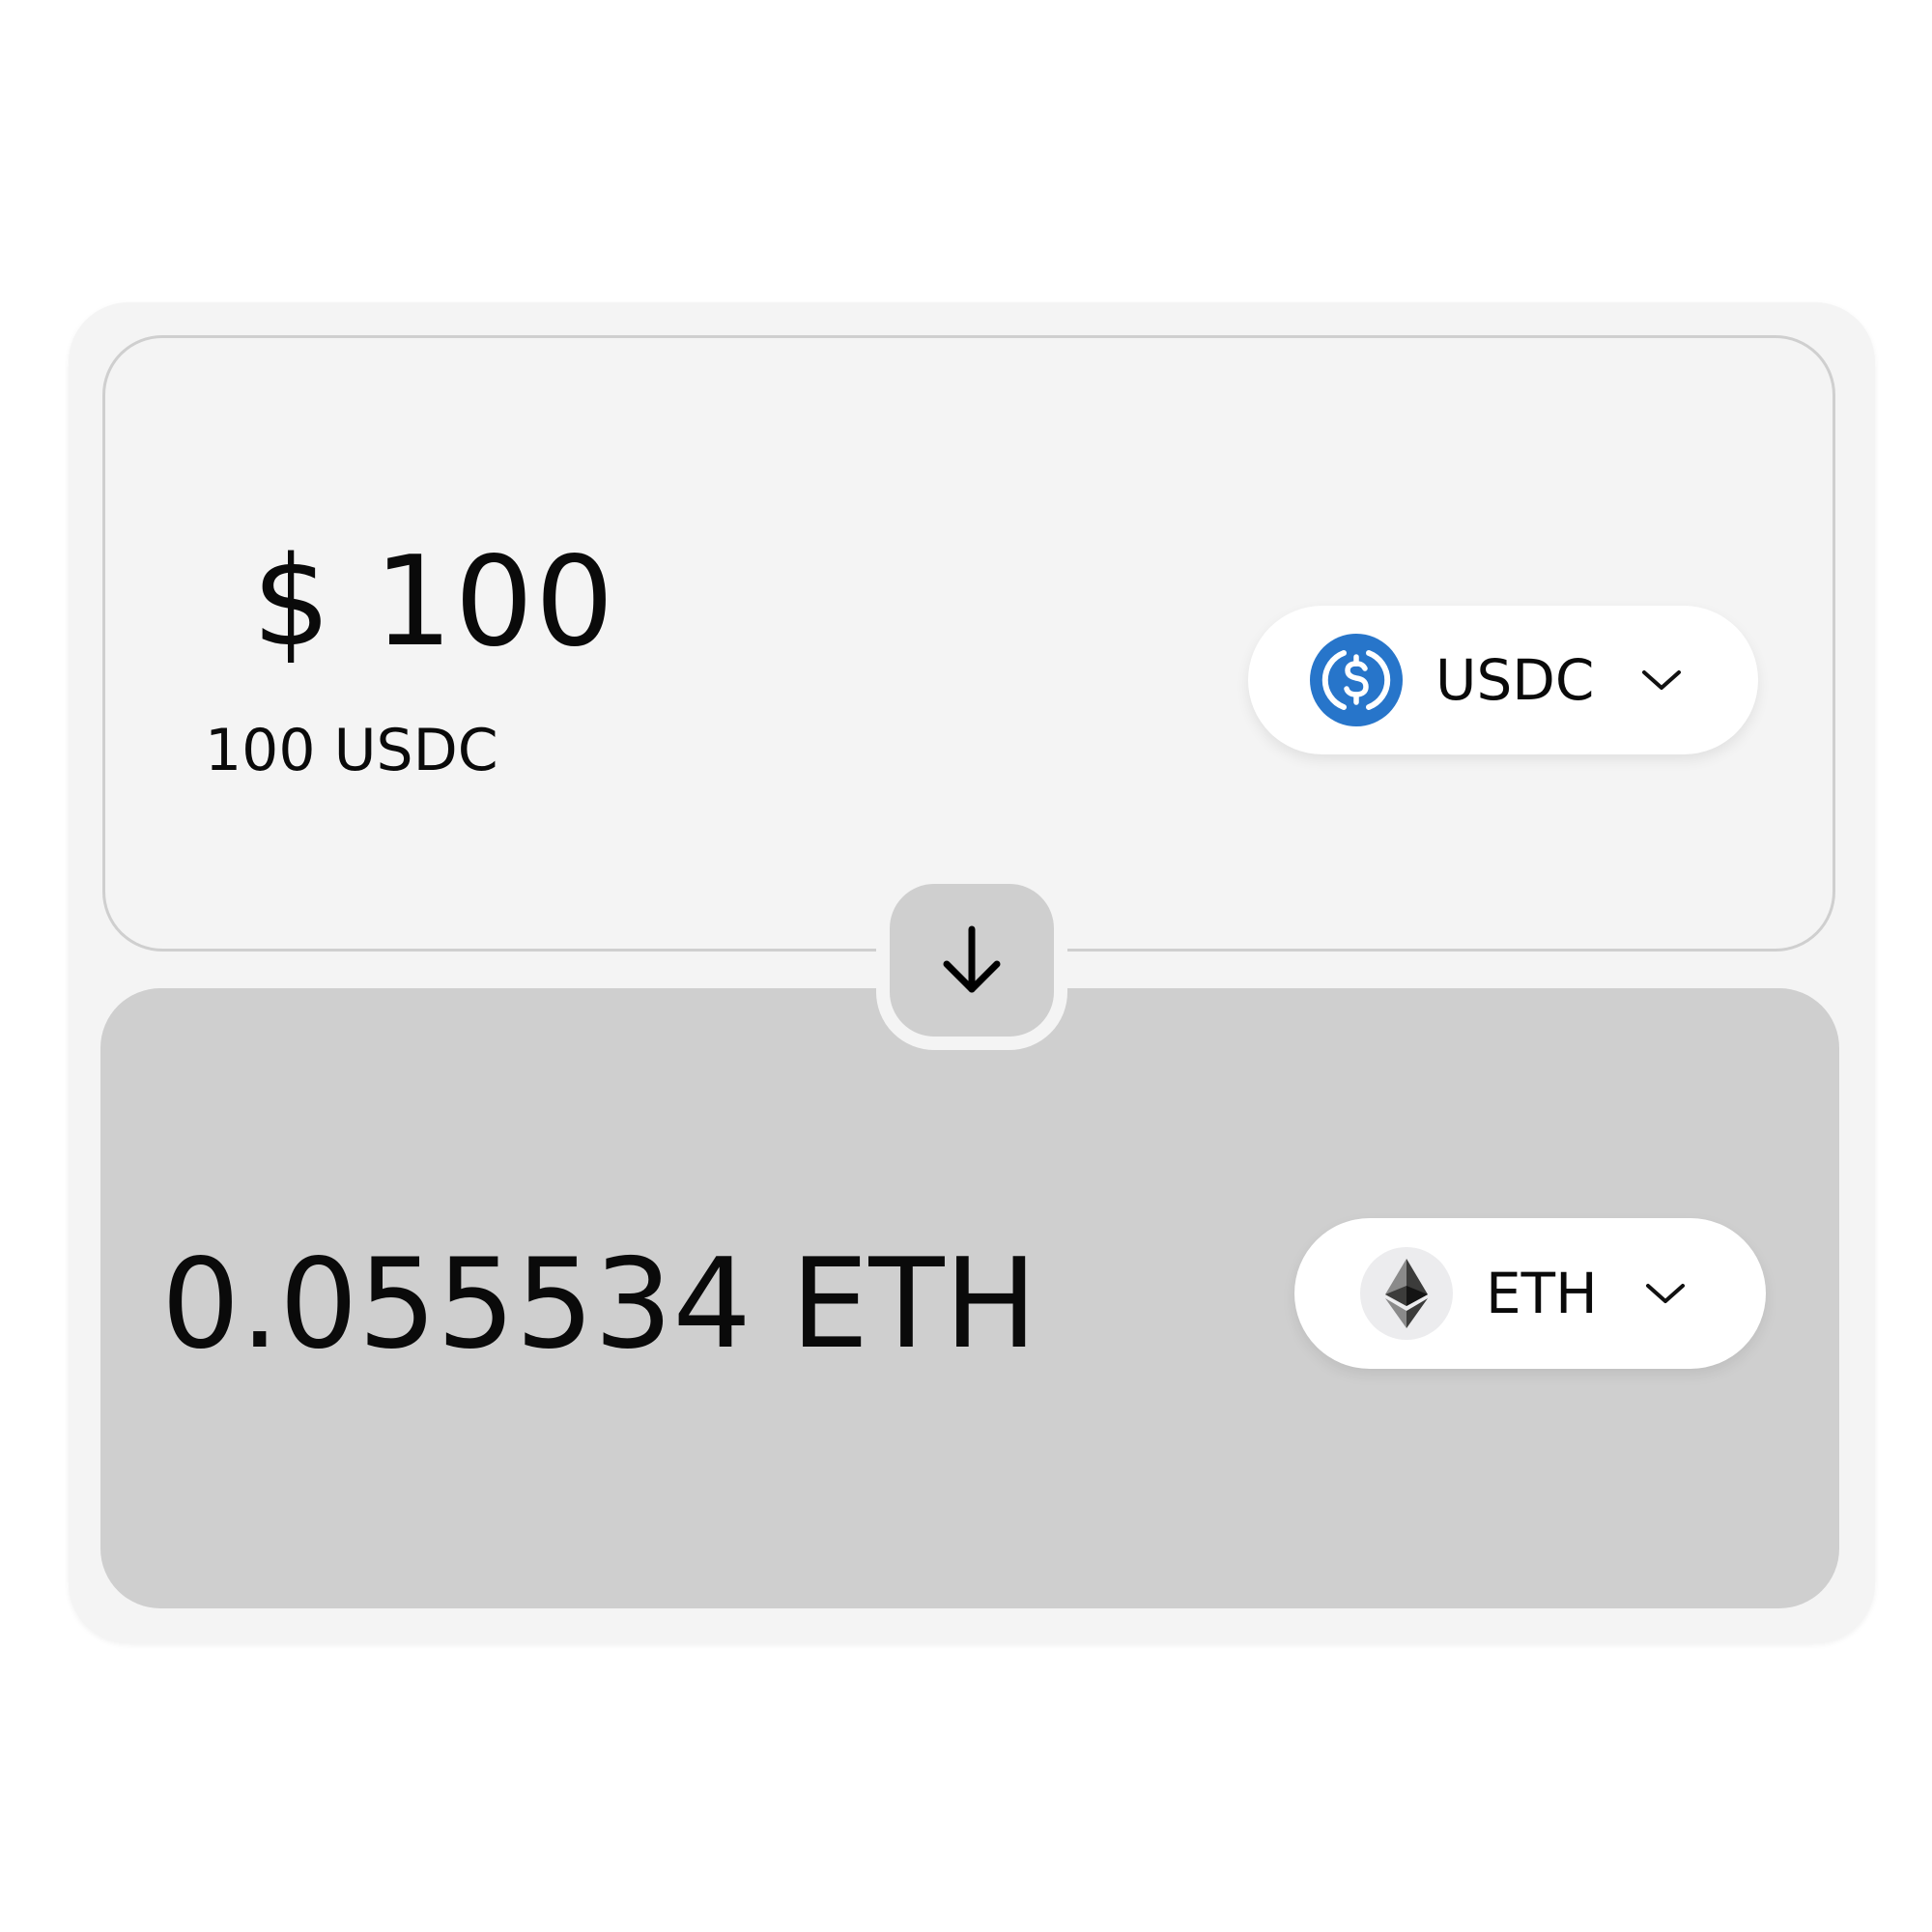  I want to click on usdc-icon, so click(1356, 680).